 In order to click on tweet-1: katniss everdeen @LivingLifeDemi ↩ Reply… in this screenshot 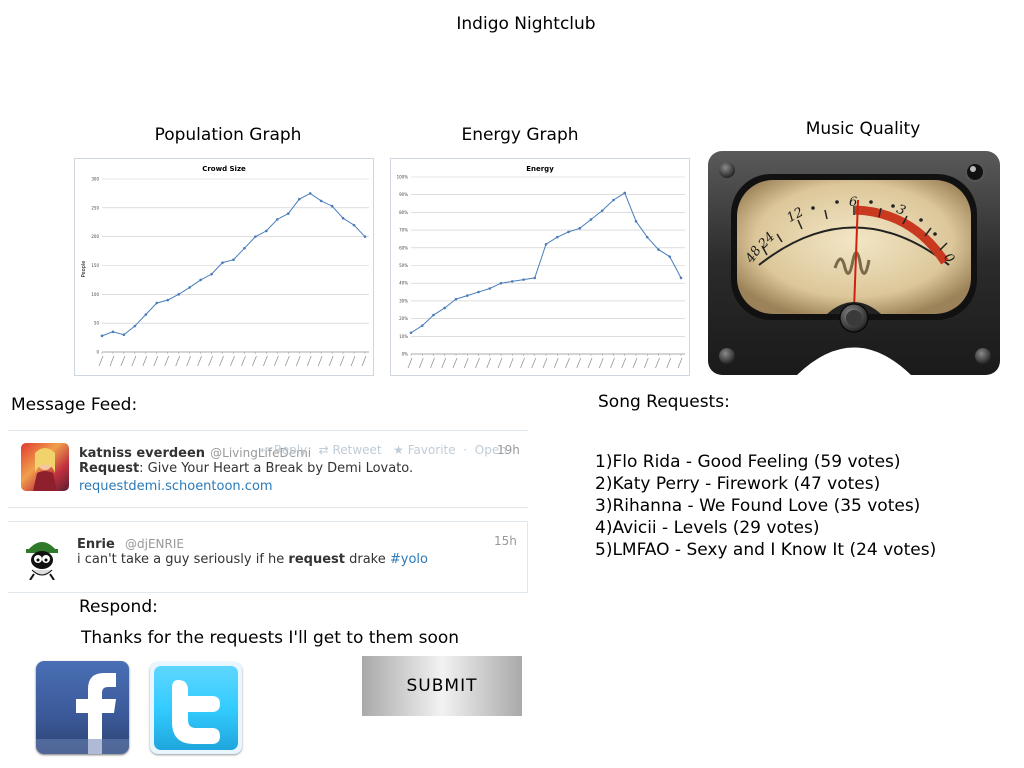, I will do `click(268, 469)`.